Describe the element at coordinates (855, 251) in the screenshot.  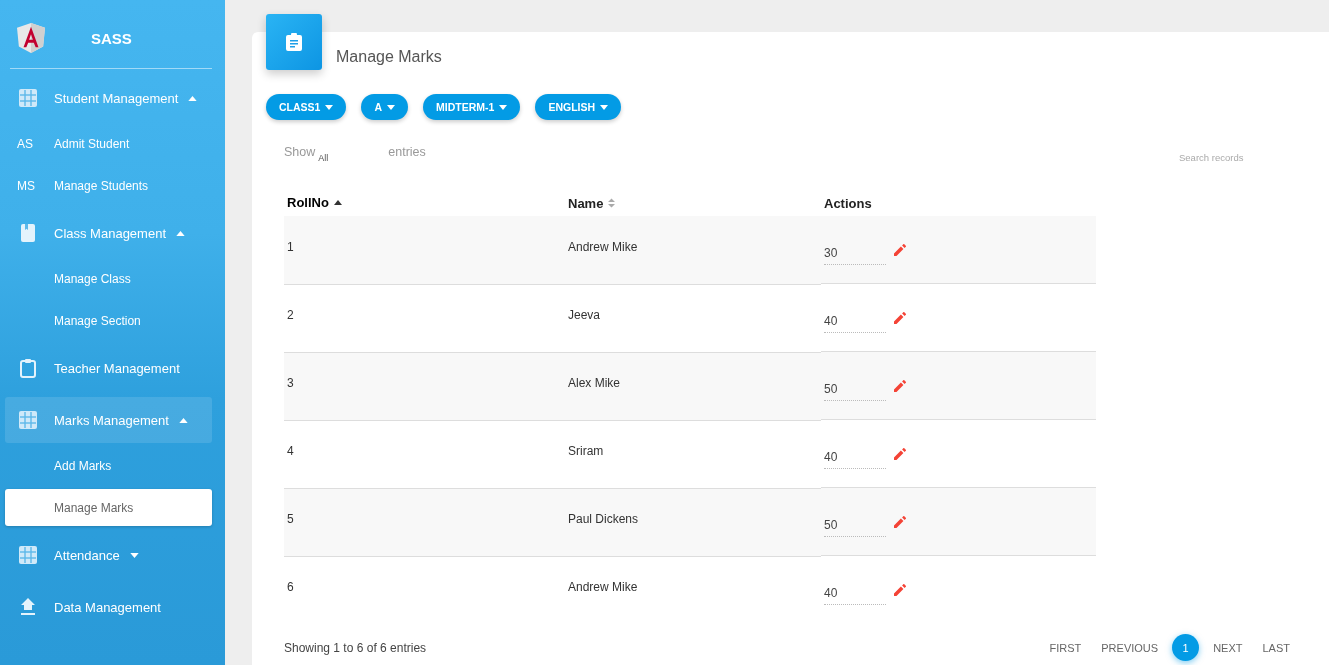
I see `mark-input-field: 30` at that location.